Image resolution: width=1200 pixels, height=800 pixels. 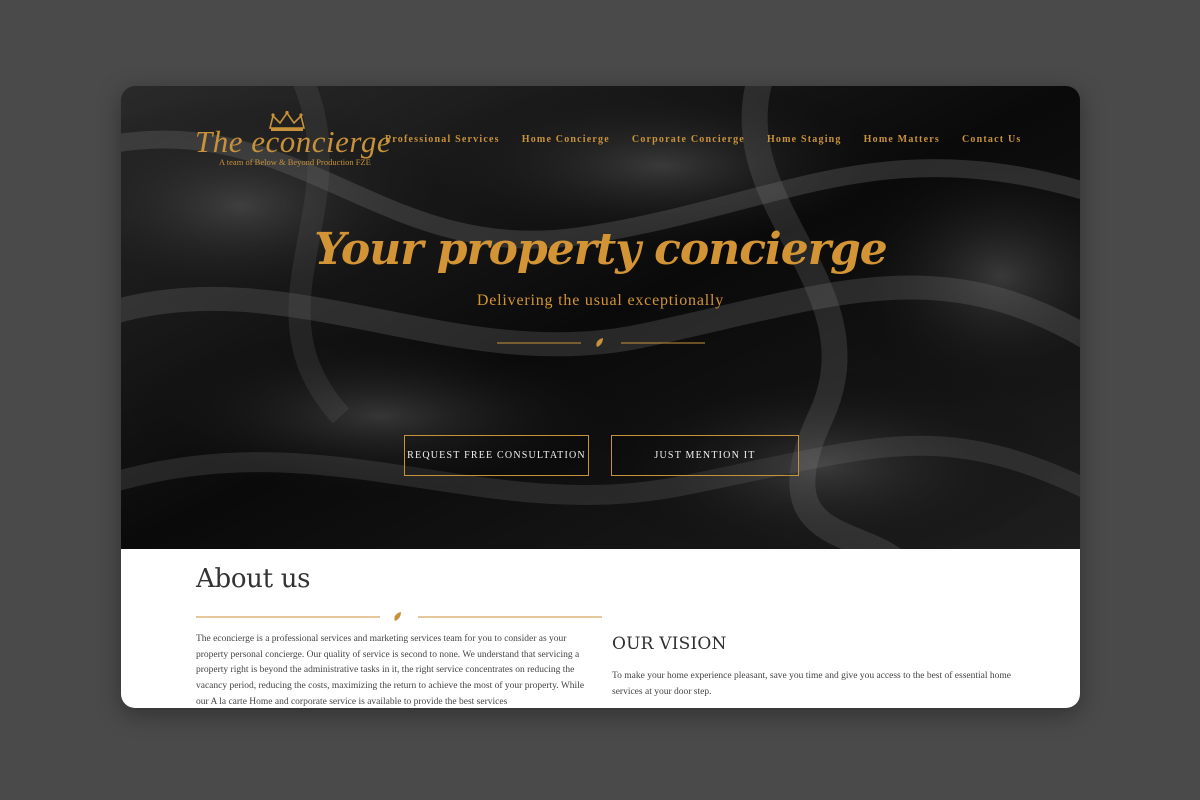 What do you see at coordinates (669, 644) in the screenshot?
I see `vision-title: OUR VISION` at bounding box center [669, 644].